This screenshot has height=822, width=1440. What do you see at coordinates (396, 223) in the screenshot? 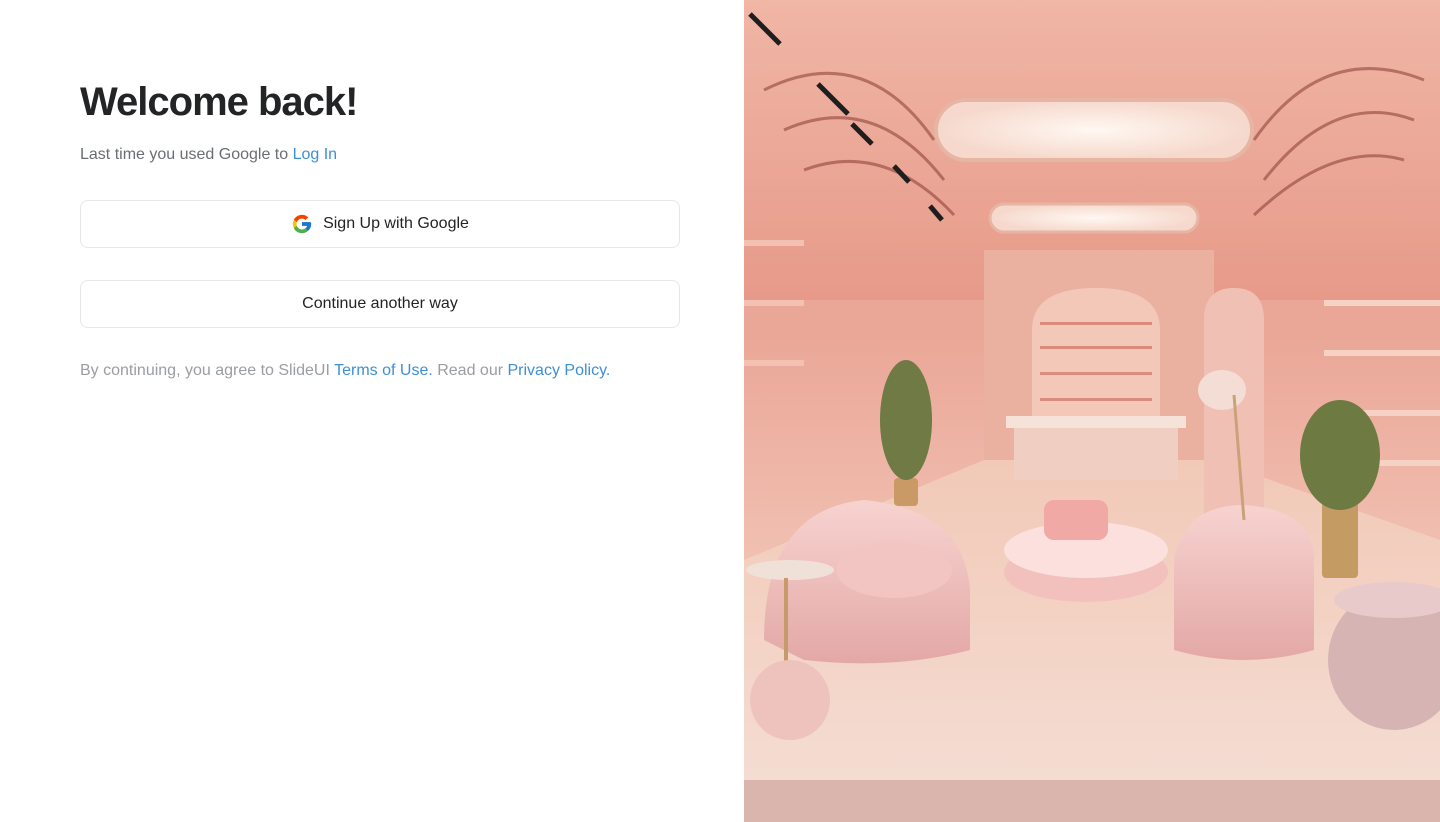
I see `google-button-label: Sign Up with Google` at bounding box center [396, 223].